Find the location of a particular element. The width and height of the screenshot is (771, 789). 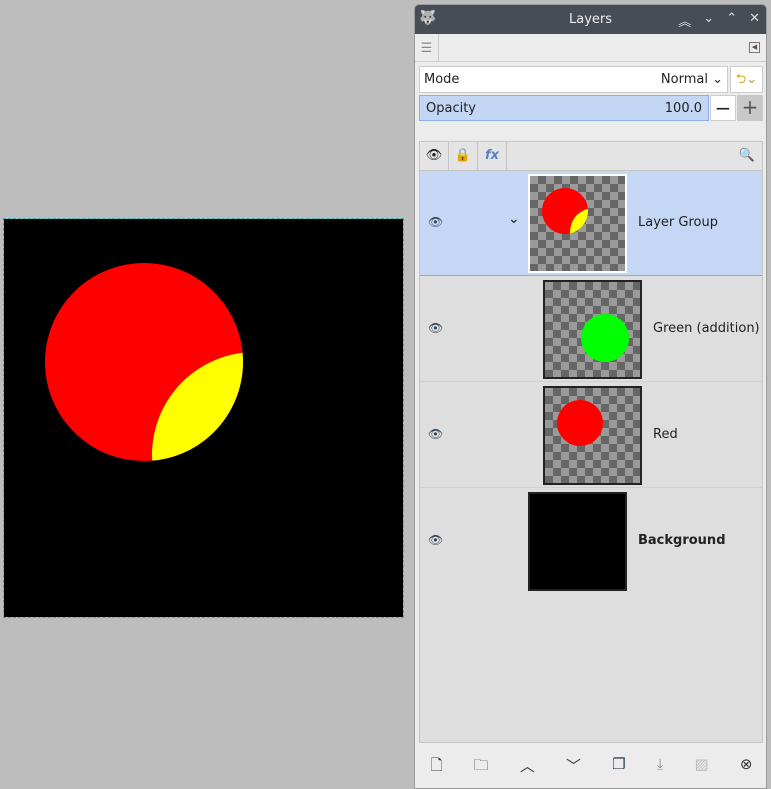

mask-icon: ▨ is located at coordinates (702, 767).